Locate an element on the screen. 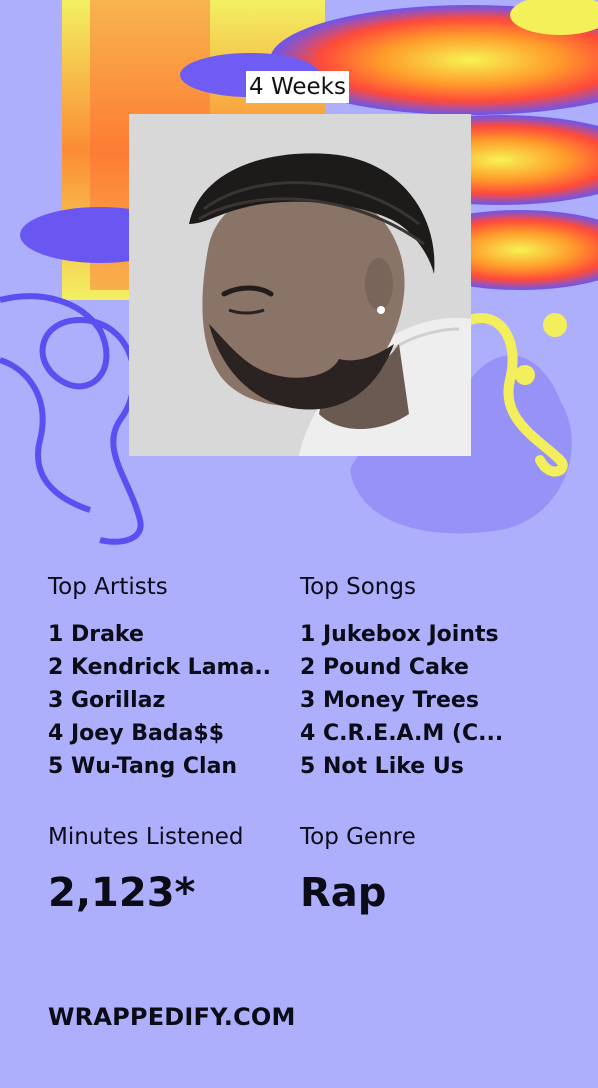 The height and width of the screenshot is (1088, 598). list-item: 5 Not Like Us is located at coordinates (382, 766).